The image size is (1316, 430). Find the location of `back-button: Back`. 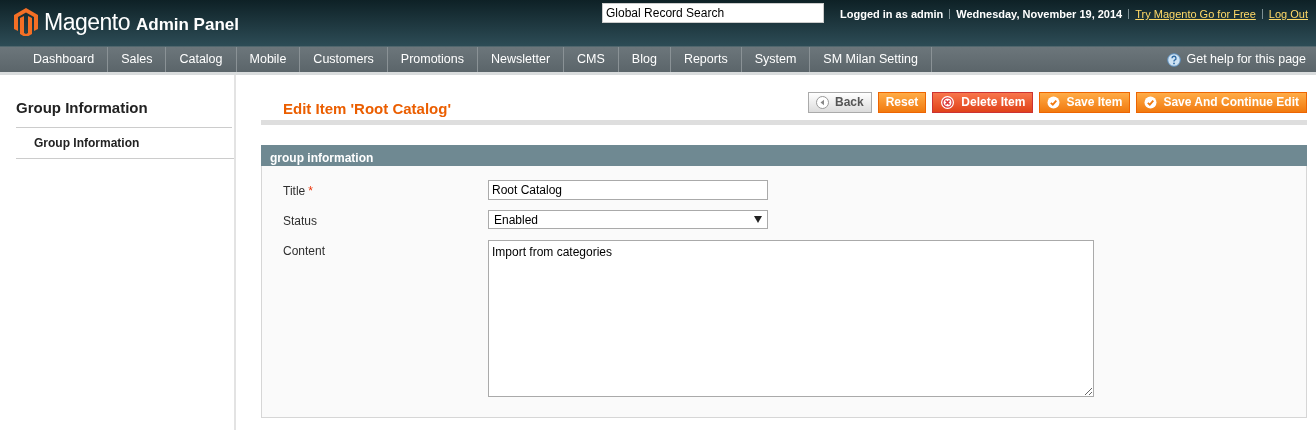

back-button: Back is located at coordinates (840, 102).